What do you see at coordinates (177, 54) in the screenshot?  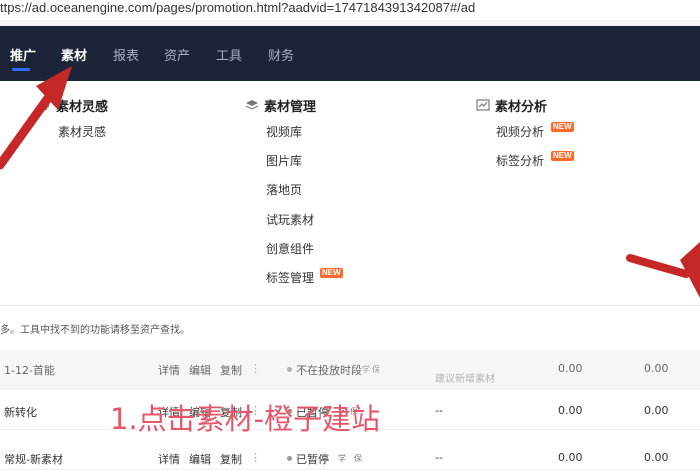 I see `nav-tab-assets: 资产` at bounding box center [177, 54].